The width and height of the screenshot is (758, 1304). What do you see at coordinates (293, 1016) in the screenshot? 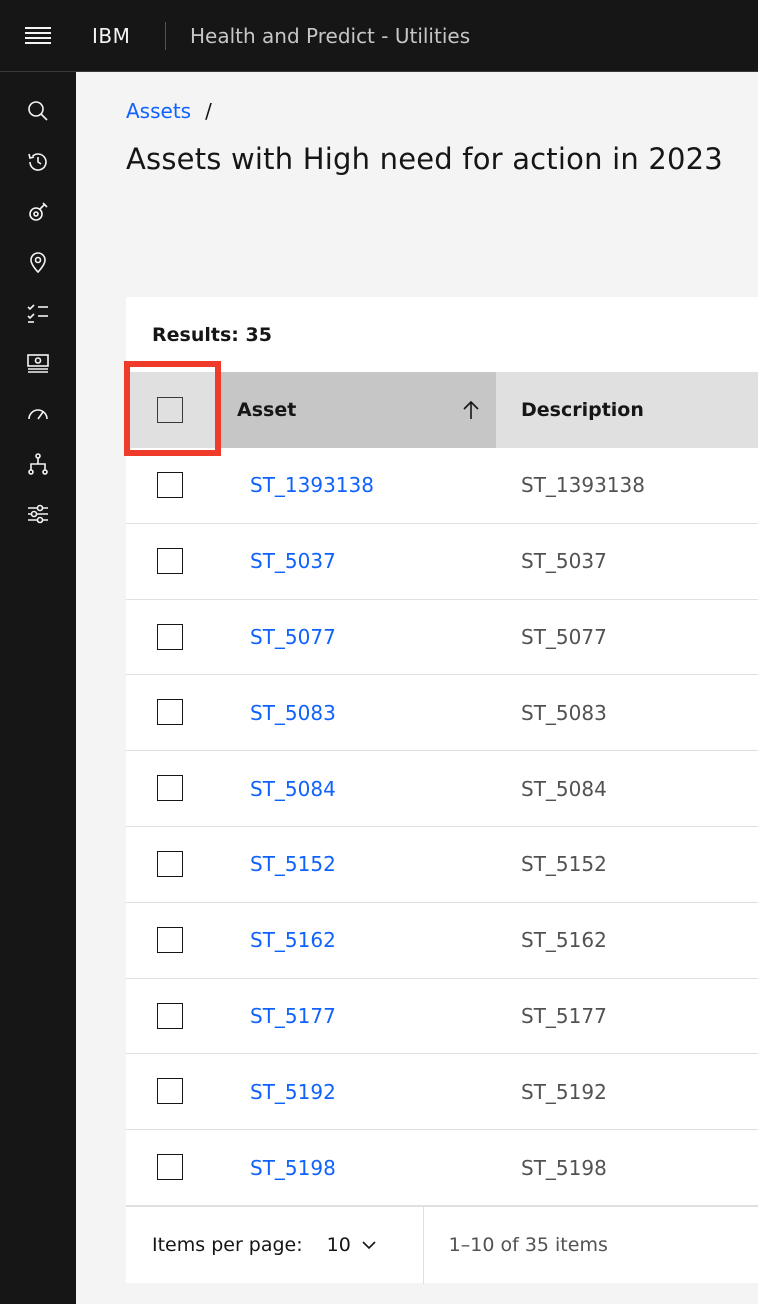
I see `asset-link: ST_5177` at bounding box center [293, 1016].